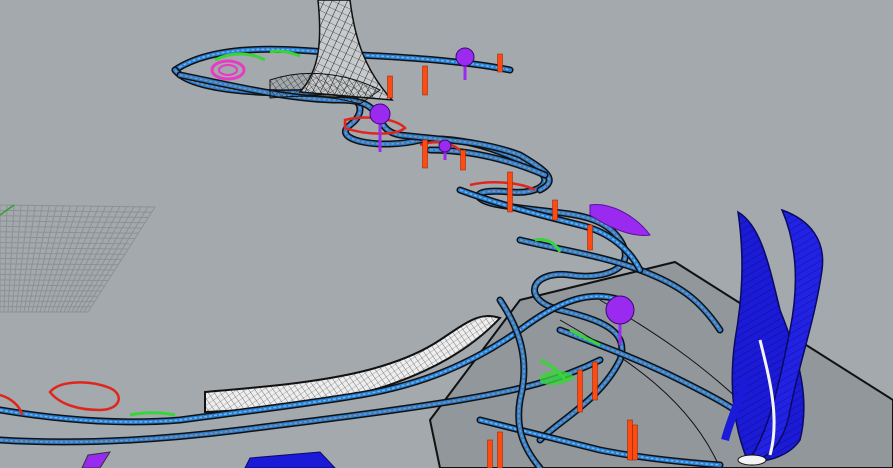 The height and width of the screenshot is (468, 893). What do you see at coordinates (84, 396) in the screenshot?
I see `red-highlight-loop` at bounding box center [84, 396].